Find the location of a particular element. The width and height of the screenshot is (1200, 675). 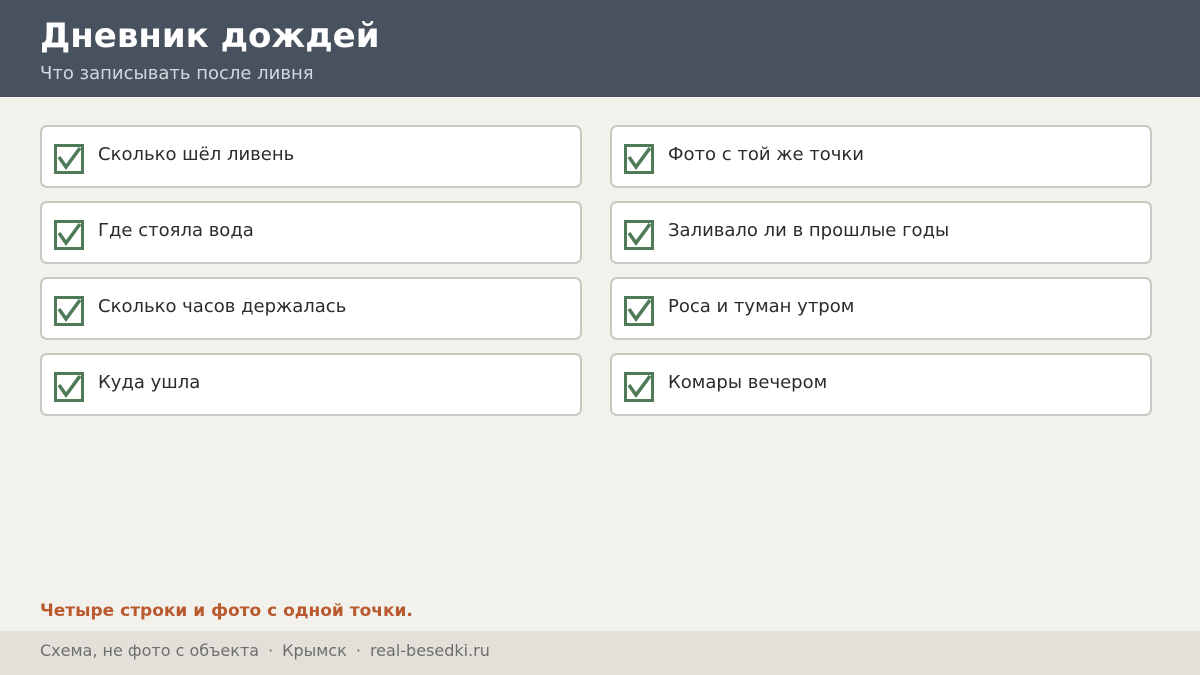

page-subtitle: Что записывать после ливня is located at coordinates (177, 73).